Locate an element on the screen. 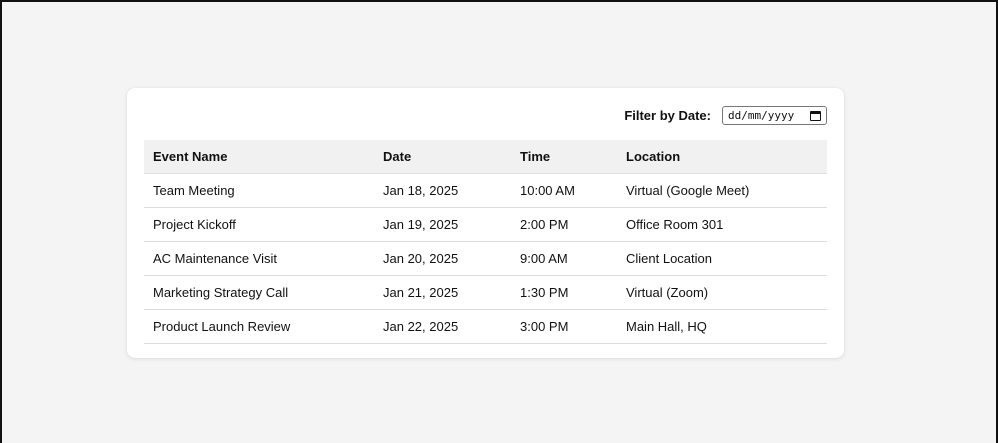 The image size is (998, 443). event-location-cell: Virtual (Google Meet) is located at coordinates (722, 190).